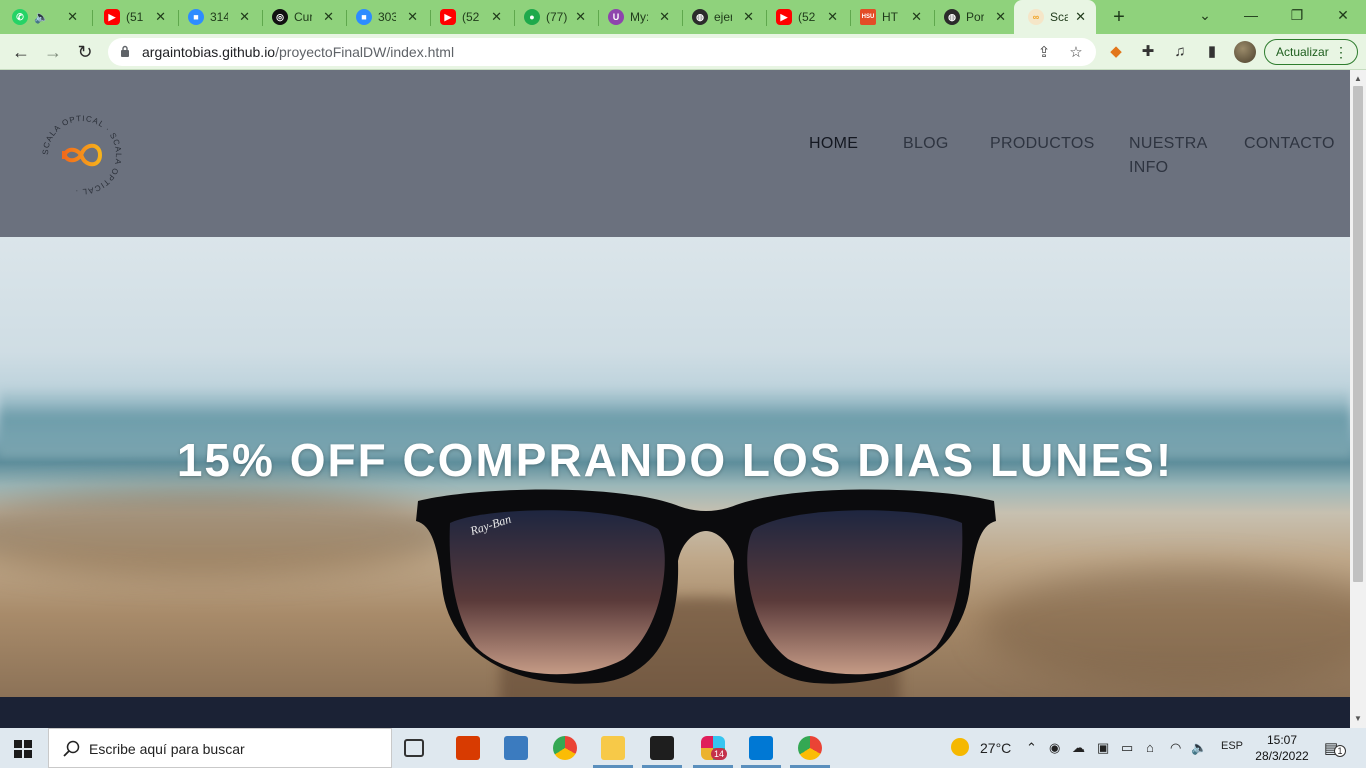  What do you see at coordinates (1358, 78) in the screenshot?
I see `scroll-up-icon: ▲` at bounding box center [1358, 78].